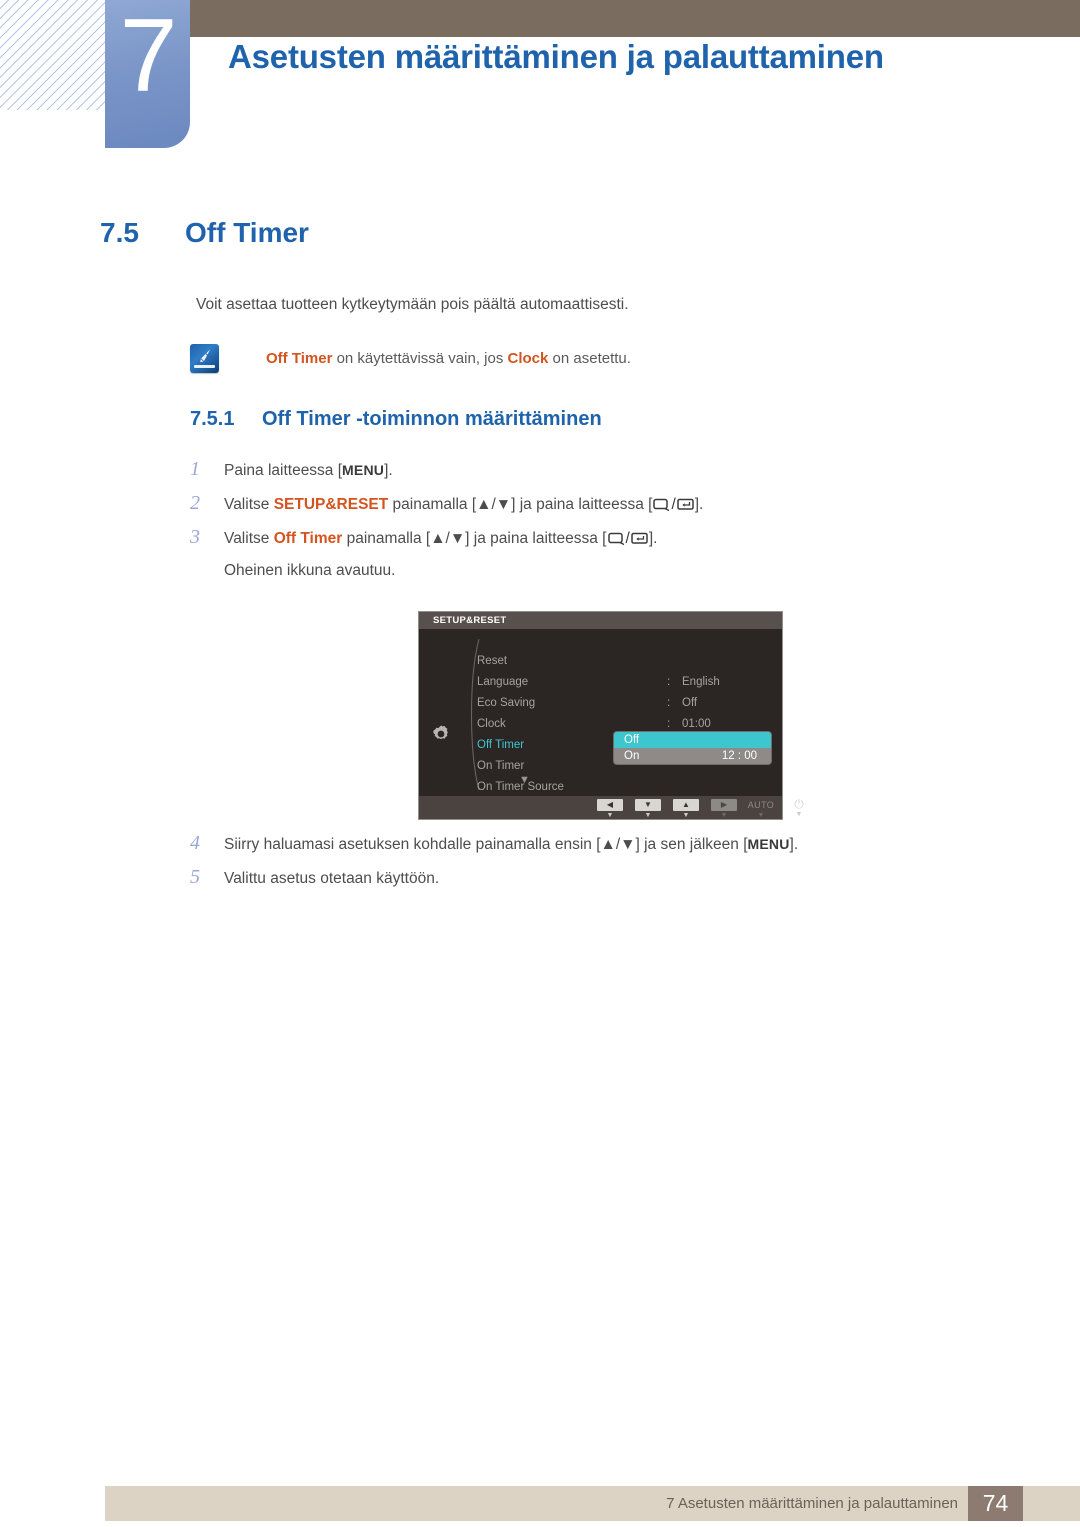 This screenshot has width=1080, height=1527. What do you see at coordinates (432, 419) in the screenshot?
I see `subsection-title: Off Timer -toiminnon määrittäminen` at bounding box center [432, 419].